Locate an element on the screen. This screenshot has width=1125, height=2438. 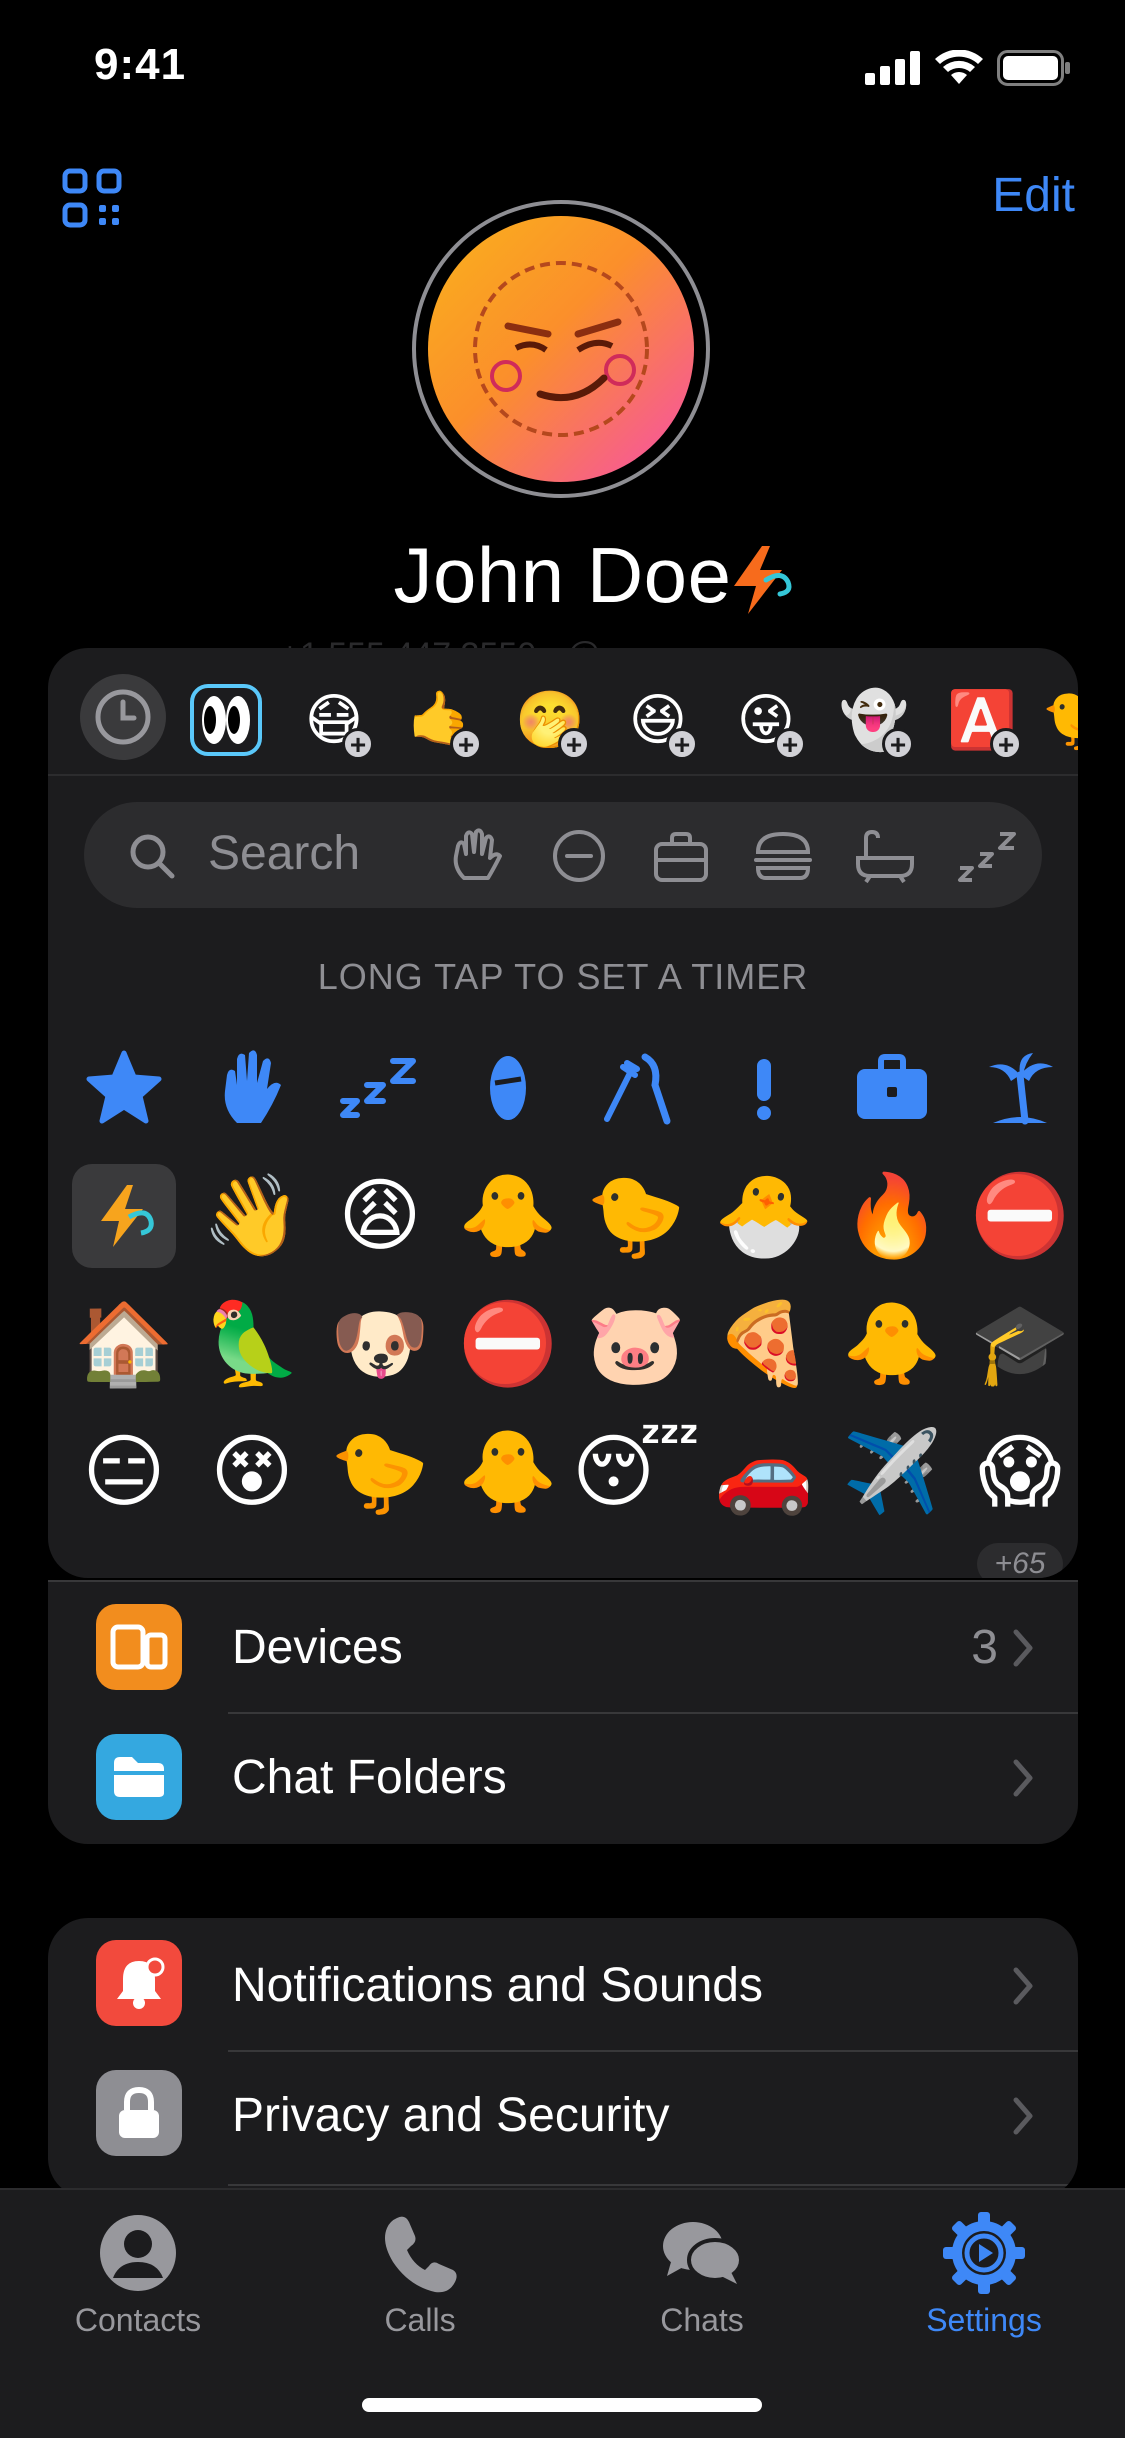
status-zzz is located at coordinates (380, 1088).